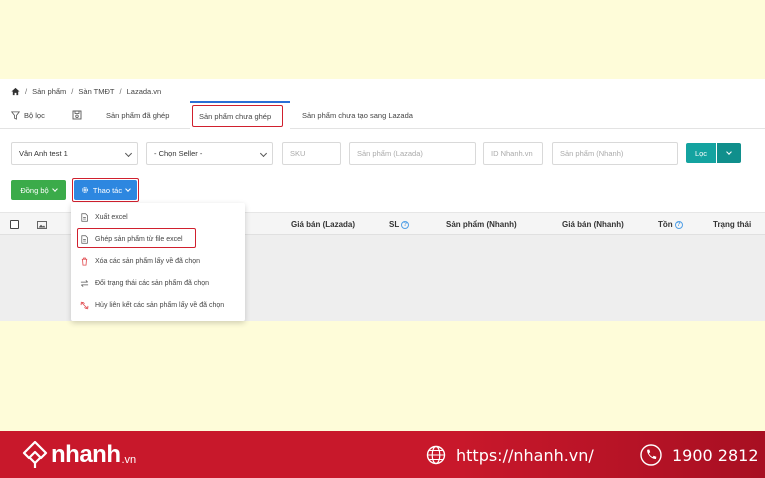 This screenshot has width=765, height=478. I want to click on tab-matched-products: Sản phẩm đã ghép, so click(137, 115).